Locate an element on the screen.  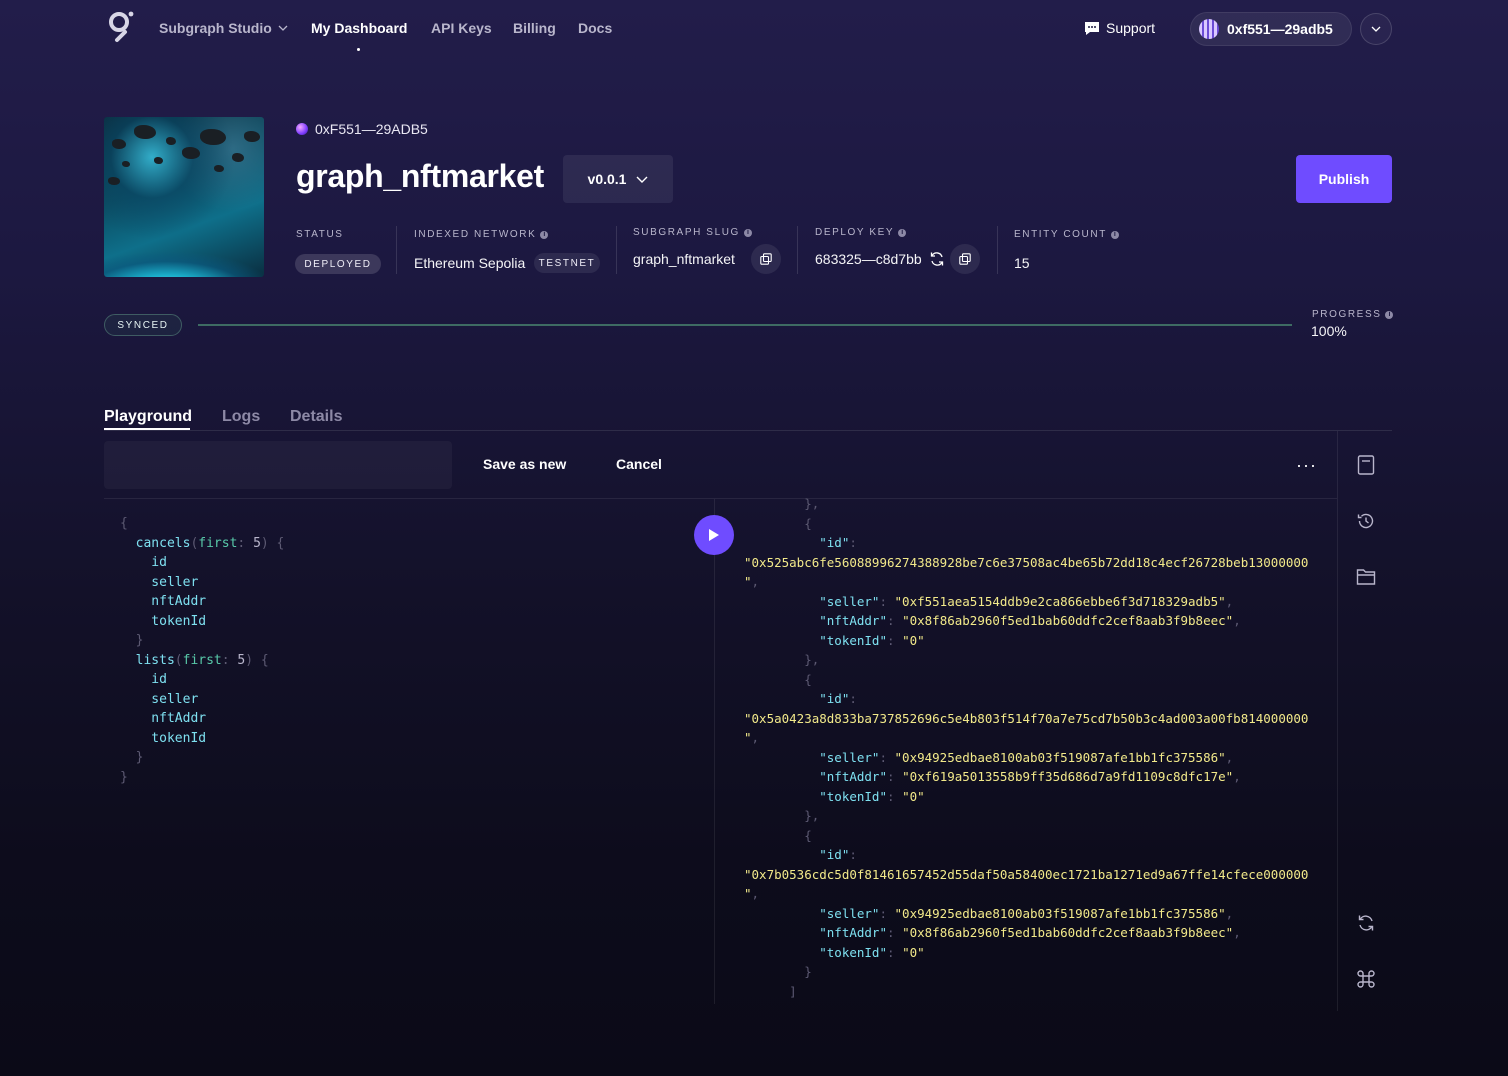
refresh-key-button is located at coordinates (937, 259).